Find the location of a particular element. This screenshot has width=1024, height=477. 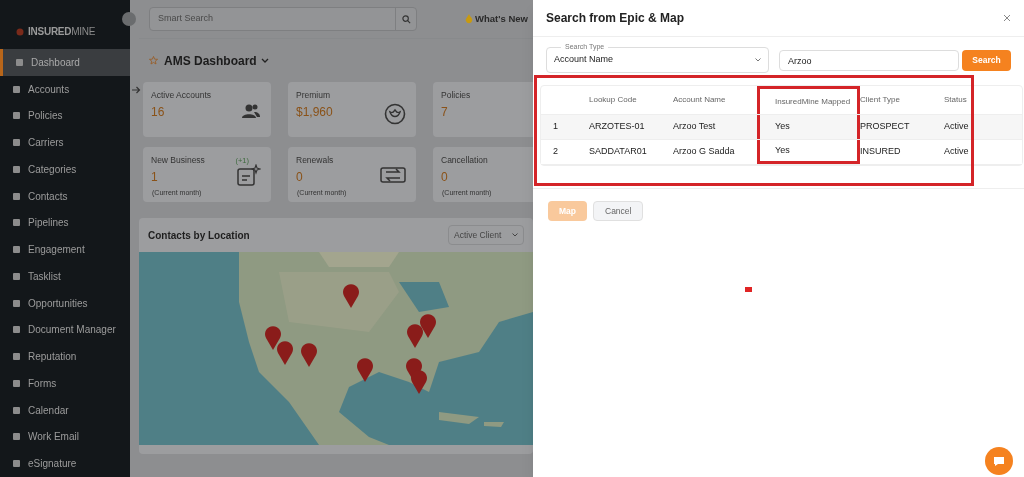

table-cell: INSURED is located at coordinates (880, 152).